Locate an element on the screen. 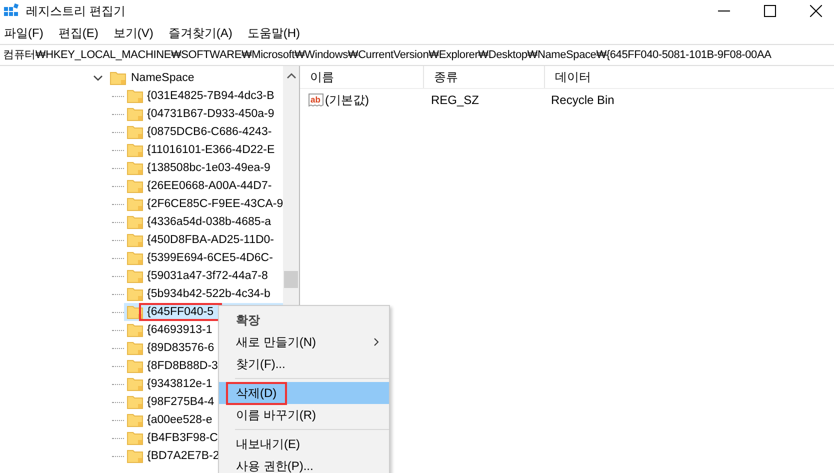 This screenshot has height=473, width=834. value-name: (기본값) is located at coordinates (347, 100).